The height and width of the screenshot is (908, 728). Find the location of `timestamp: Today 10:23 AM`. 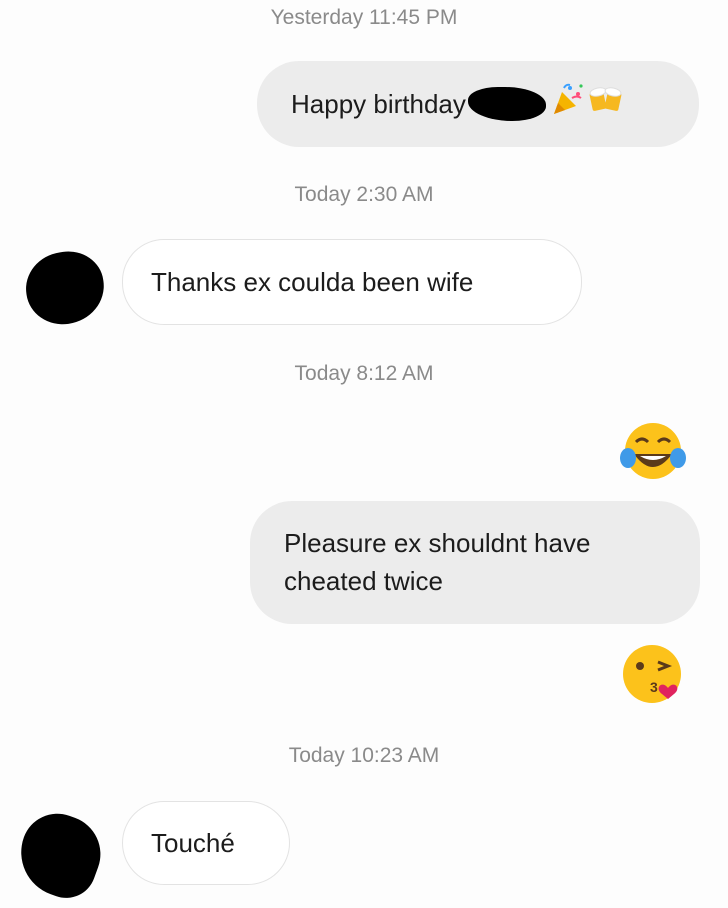

timestamp: Today 10:23 AM is located at coordinates (364, 755).